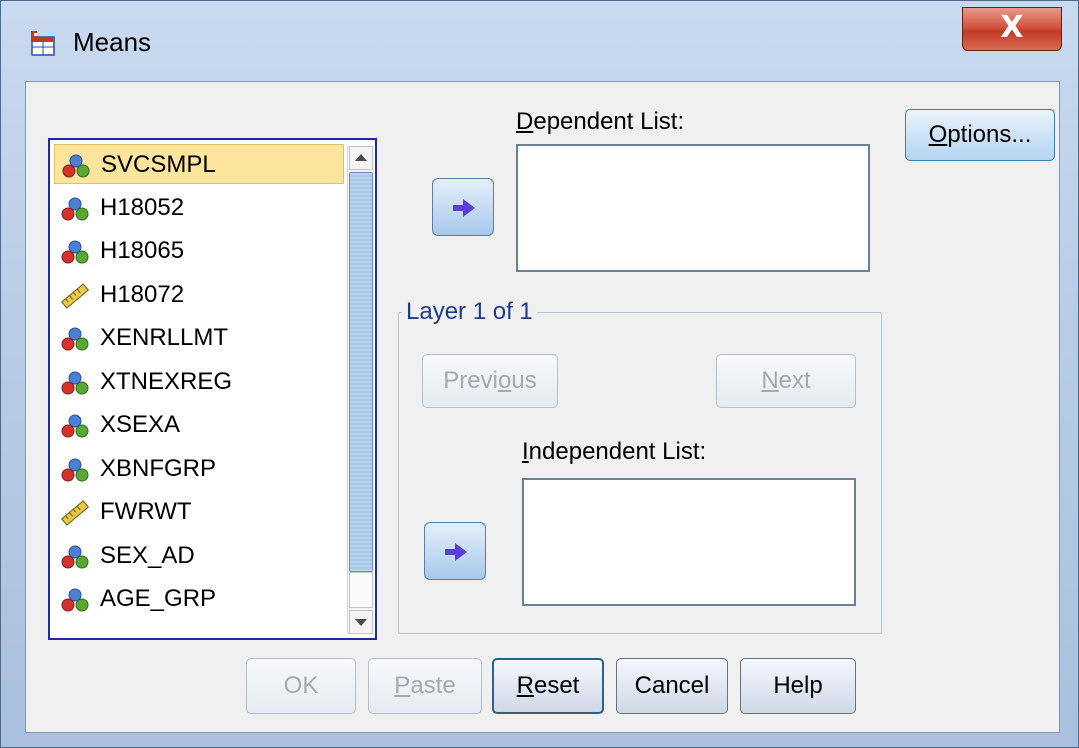 The height and width of the screenshot is (748, 1079). Describe the element at coordinates (43, 43) in the screenshot. I see `means-app-icon` at that location.